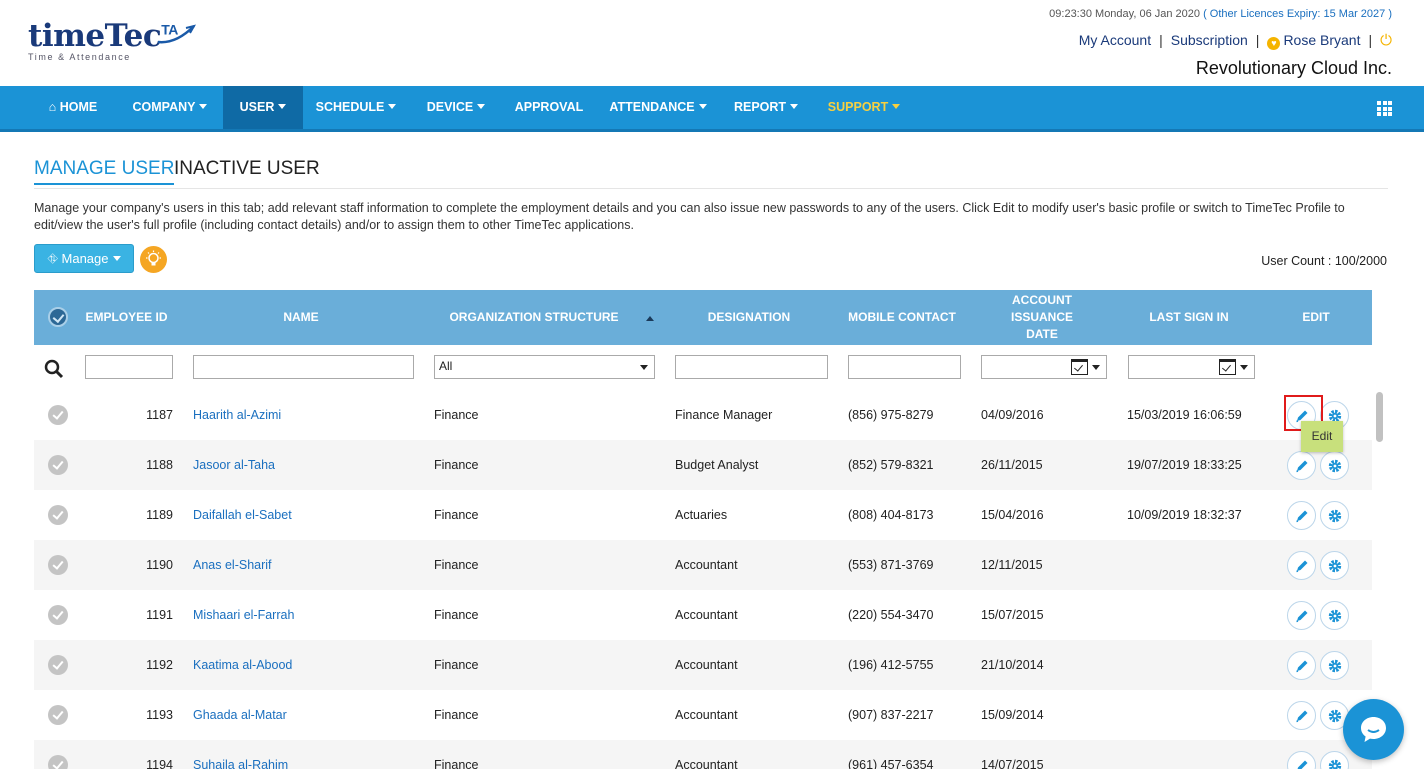 This screenshot has width=1424, height=769. What do you see at coordinates (1373, 729) in the screenshot?
I see `live-chat-button` at bounding box center [1373, 729].